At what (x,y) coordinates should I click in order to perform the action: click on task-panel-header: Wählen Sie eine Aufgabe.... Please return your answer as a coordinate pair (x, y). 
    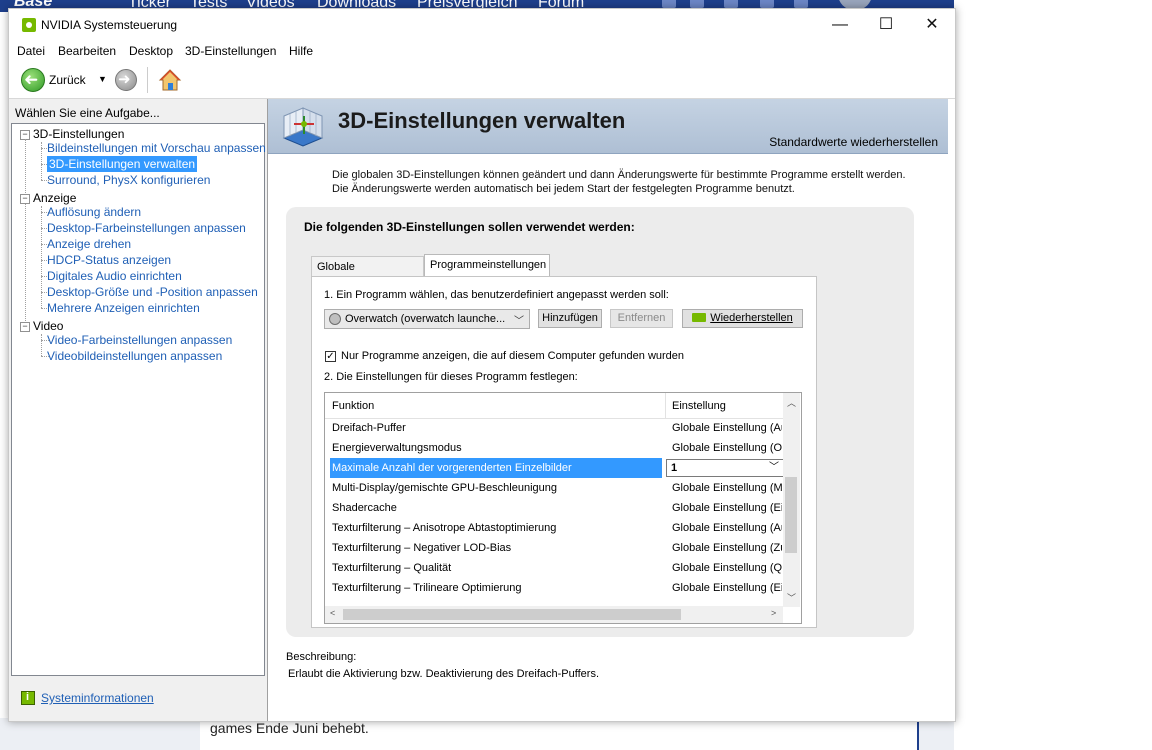
    Looking at the image, I should click on (87, 113).